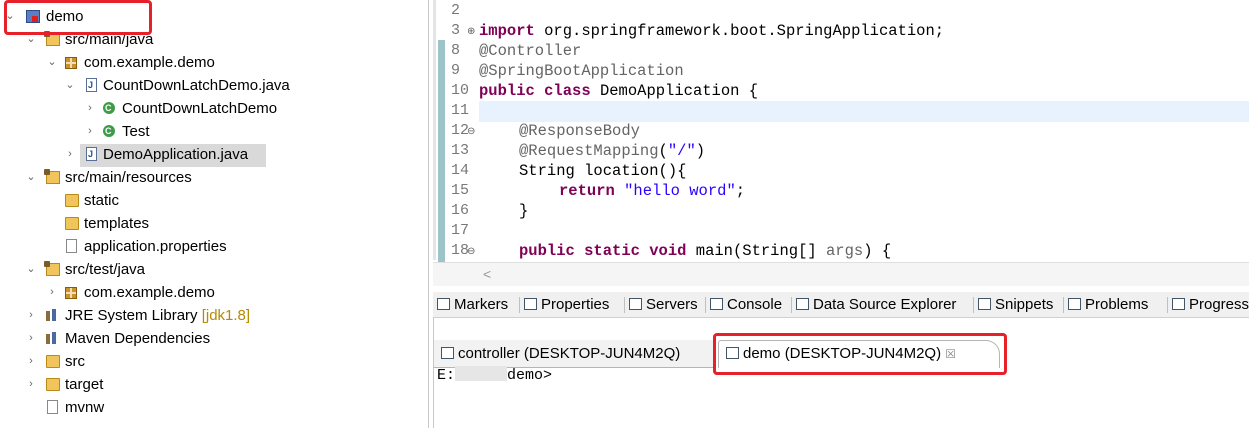  What do you see at coordinates (530, 51) in the screenshot?
I see `code-line-8: @Controller` at bounding box center [530, 51].